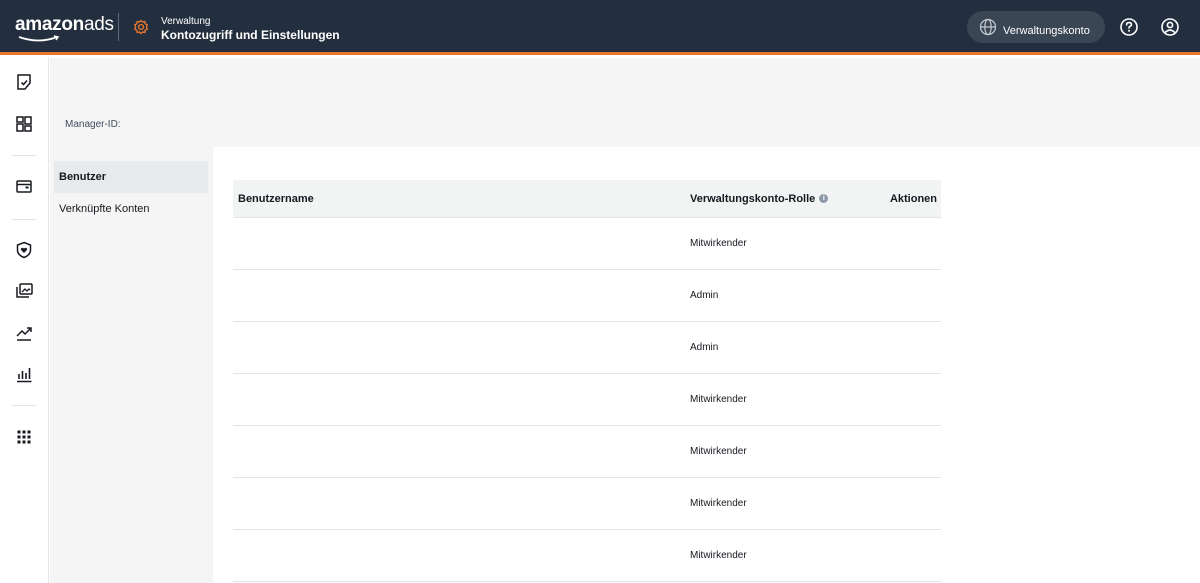  Describe the element at coordinates (24, 374) in the screenshot. I see `bar-chart-icon` at that location.